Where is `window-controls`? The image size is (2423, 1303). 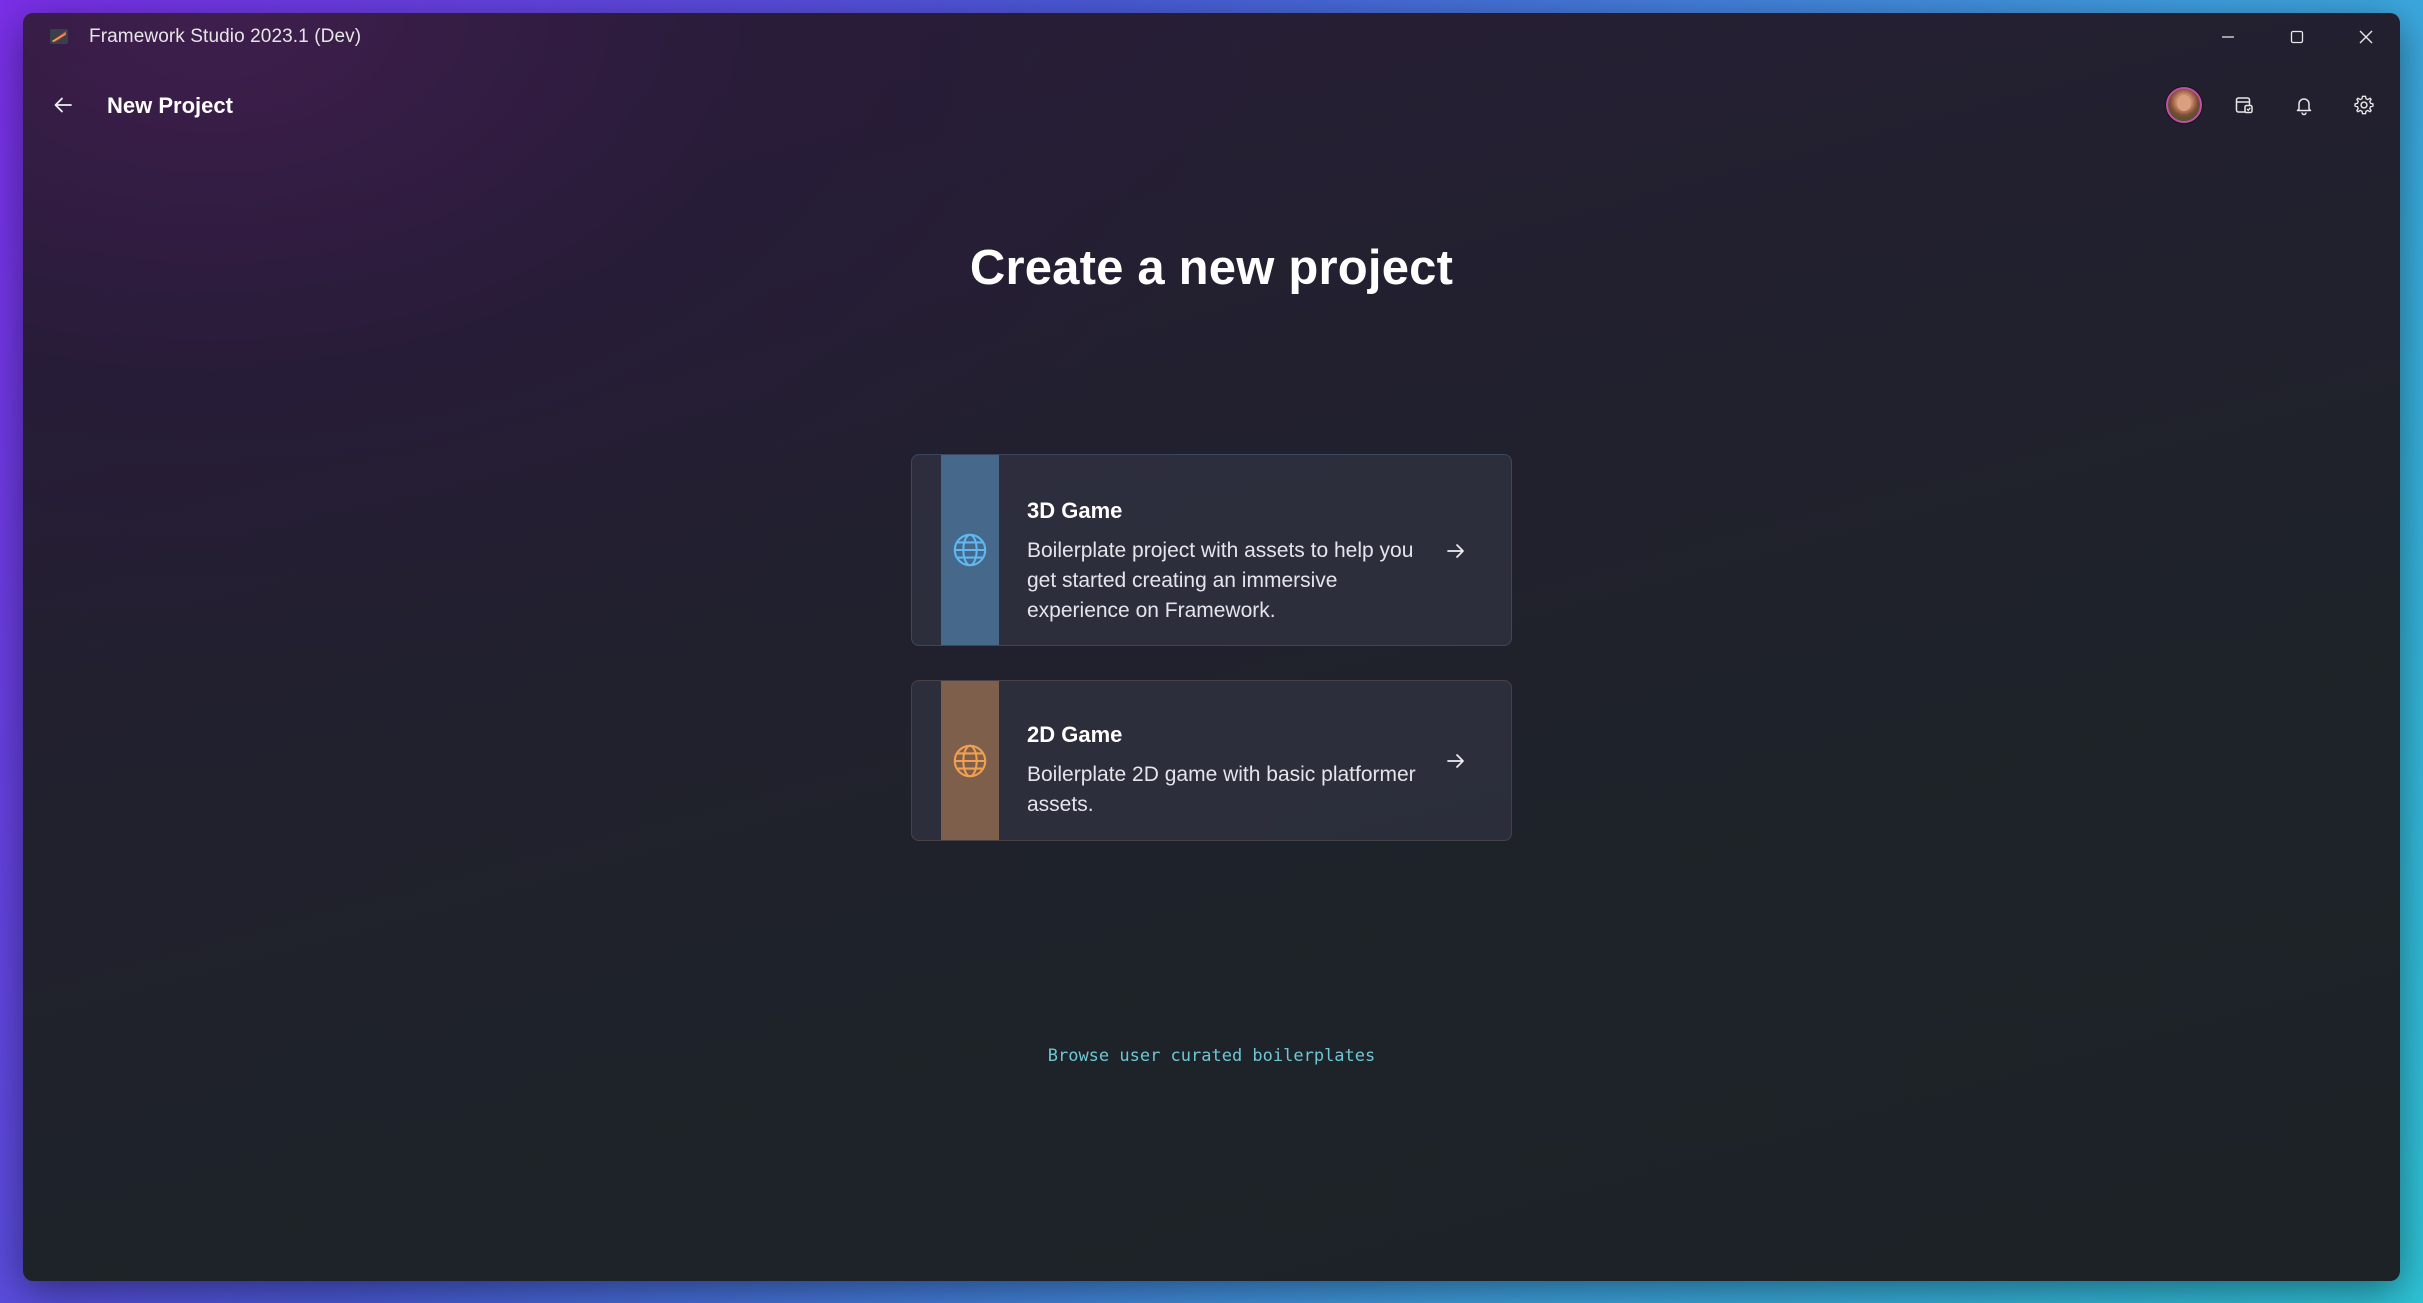 window-controls is located at coordinates (2296, 37).